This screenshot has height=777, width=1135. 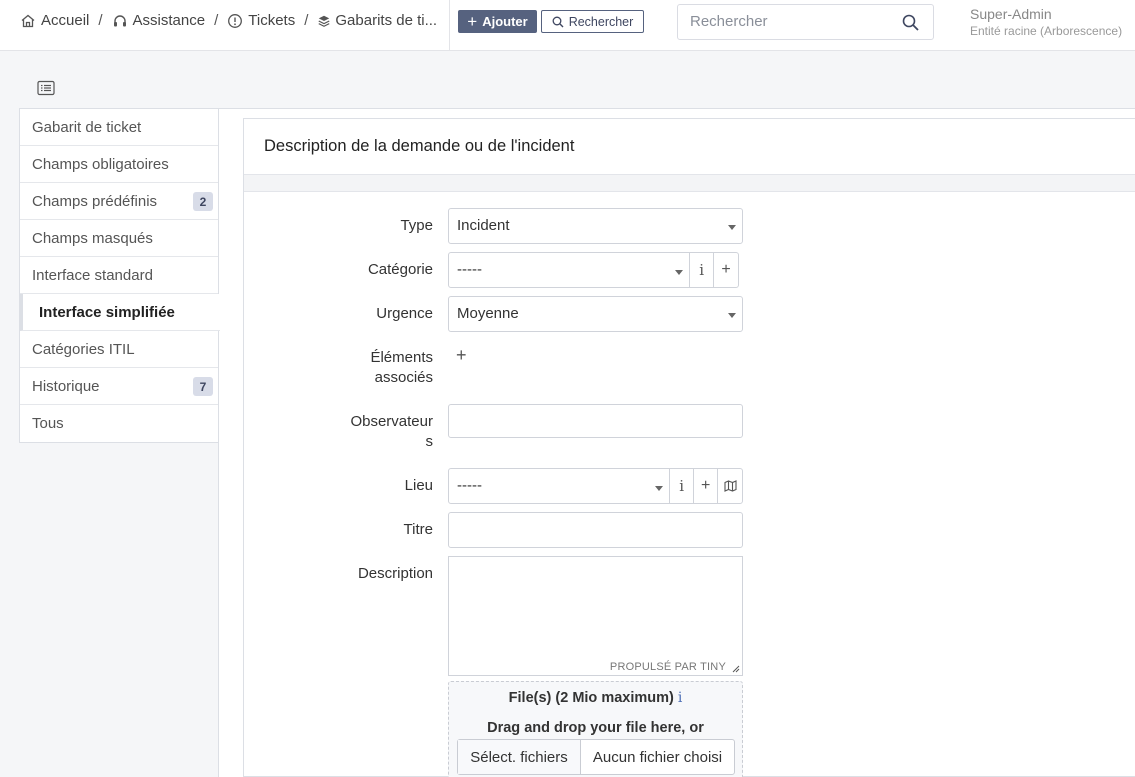 I want to click on search-button: Rechercher, so click(x=592, y=21).